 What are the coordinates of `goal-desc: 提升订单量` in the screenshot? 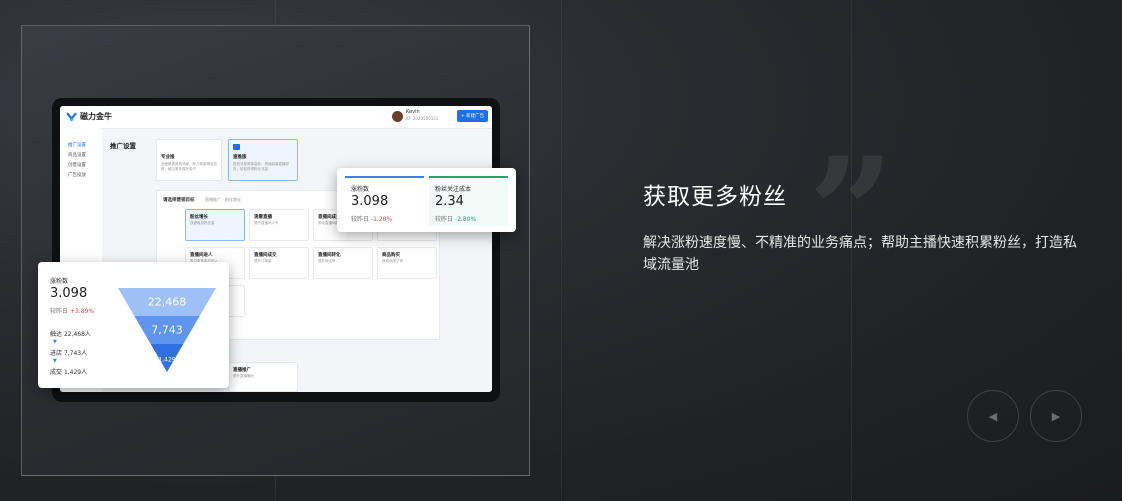 It's located at (263, 261).